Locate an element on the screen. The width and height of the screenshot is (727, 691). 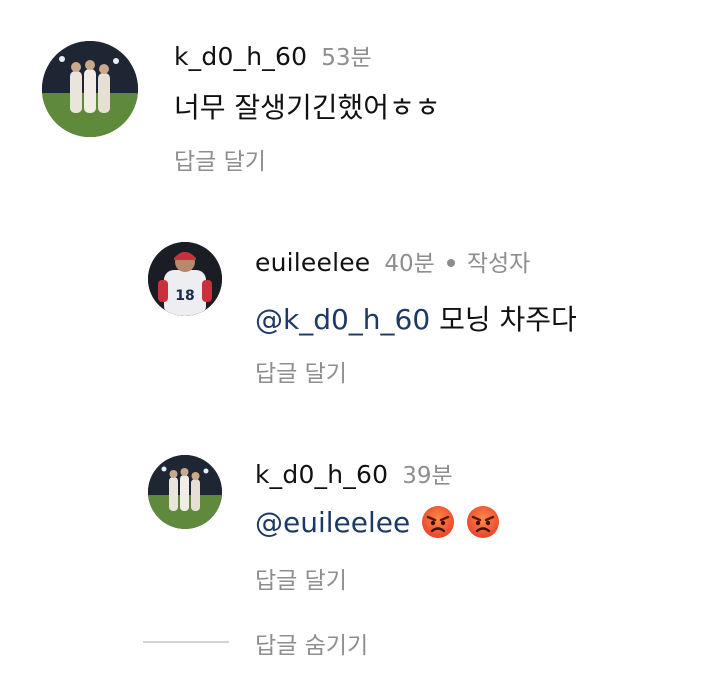
comment-text: @euileelee is located at coordinates (377, 522).